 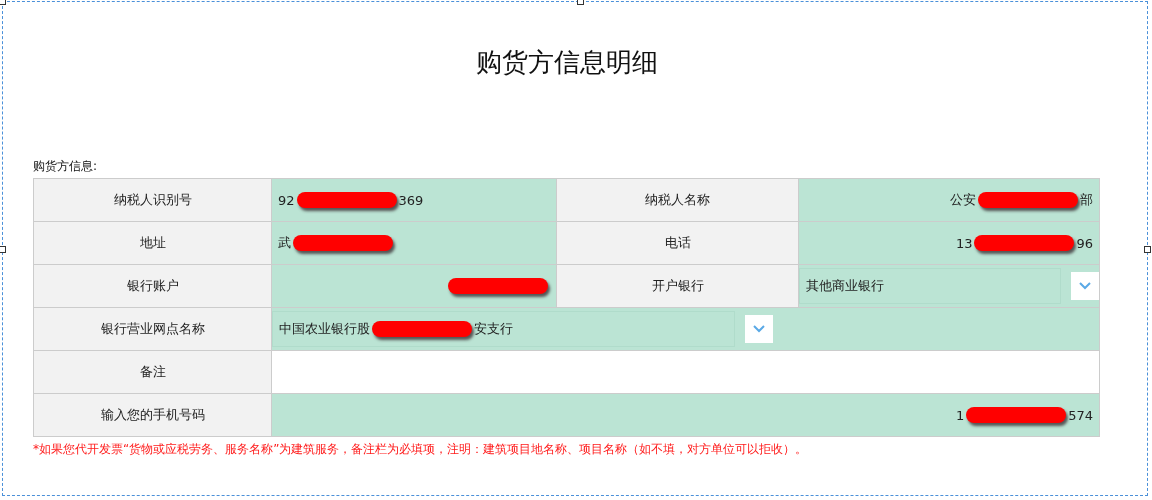 What do you see at coordinates (153, 415) in the screenshot?
I see `field-label: 输入您的手机号码` at bounding box center [153, 415].